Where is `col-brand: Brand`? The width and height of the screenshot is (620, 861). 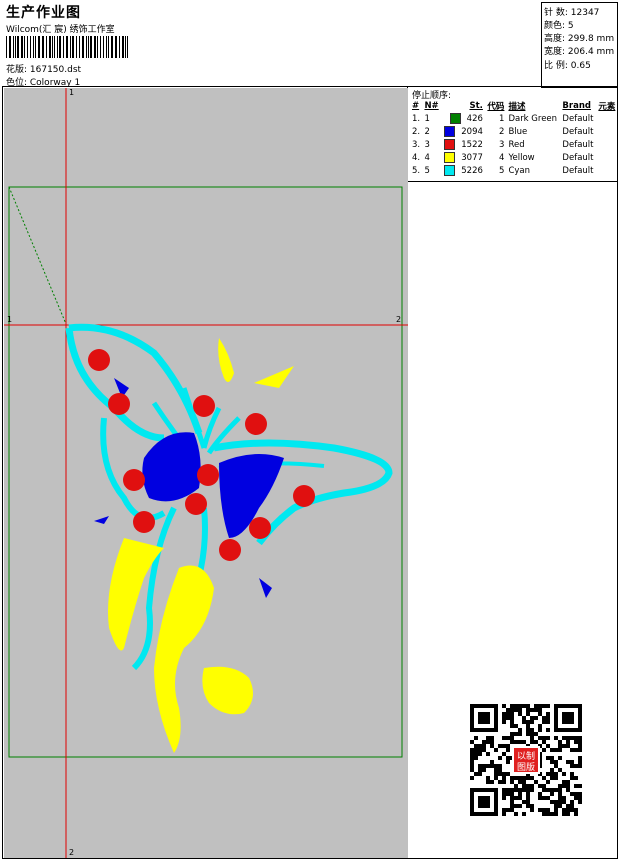
col-brand: Brand is located at coordinates (576, 106).